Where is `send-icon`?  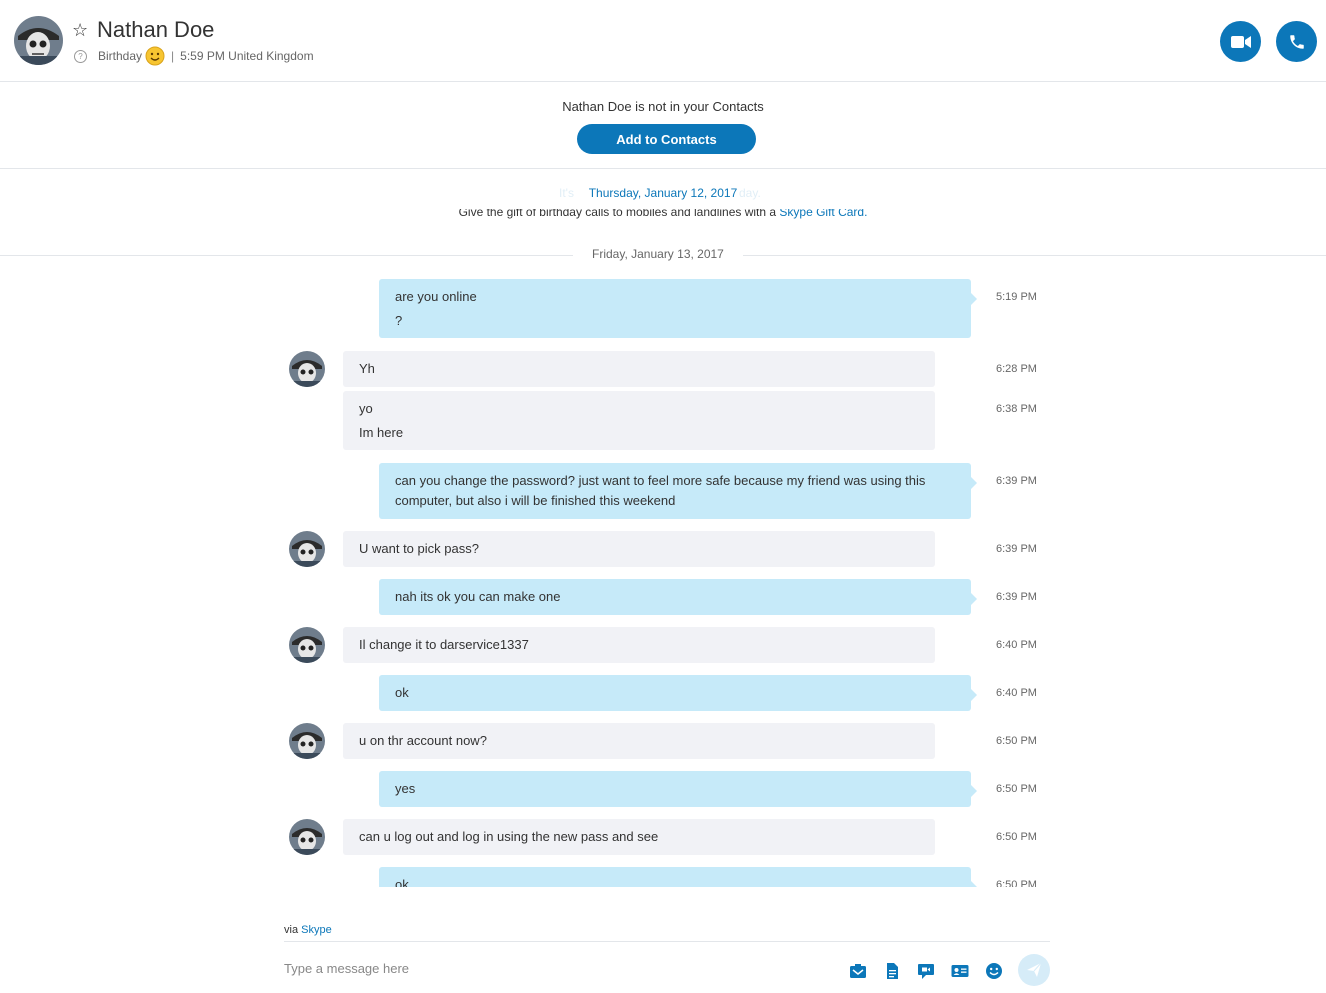
send-icon is located at coordinates (1034, 969).